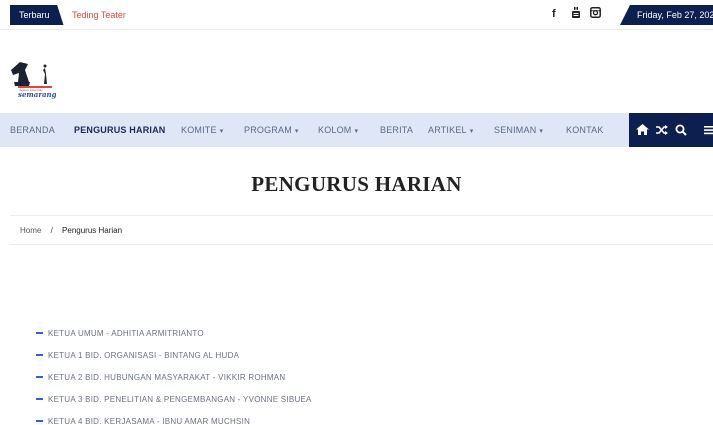 This screenshot has width=713, height=425. What do you see at coordinates (30, 230) in the screenshot?
I see `breadcrumb-home-link: Home` at bounding box center [30, 230].